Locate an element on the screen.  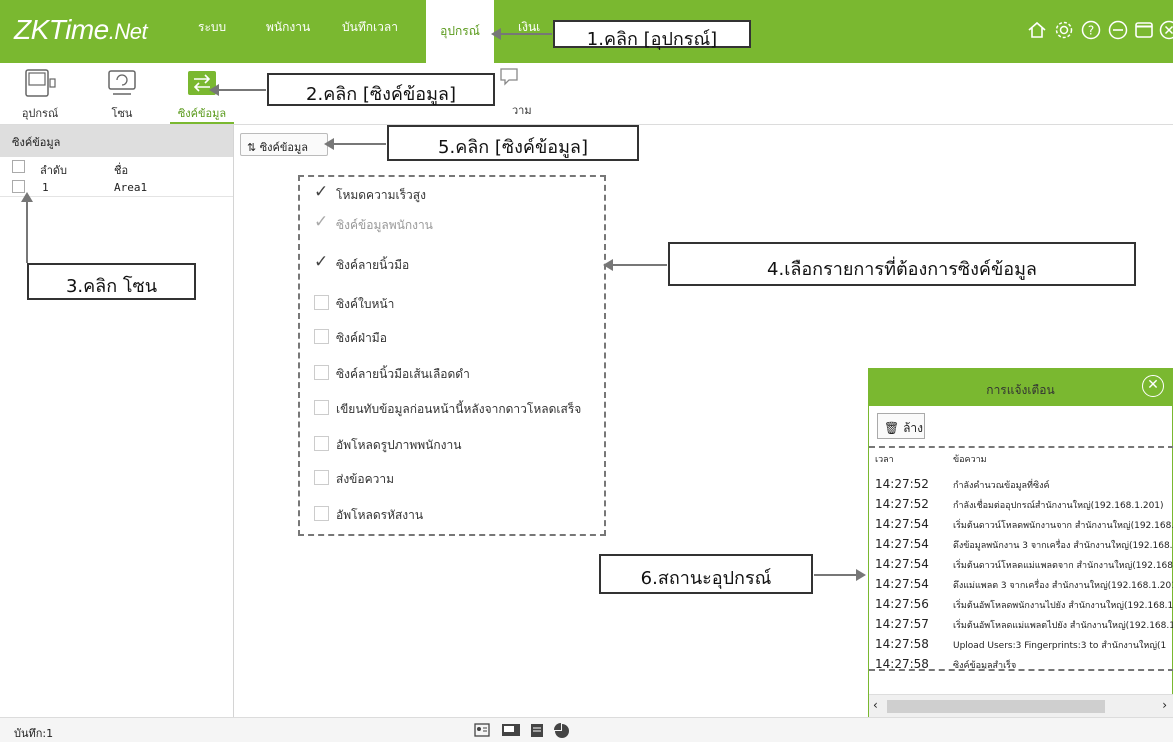
device-icon is located at coordinates (40, 83).